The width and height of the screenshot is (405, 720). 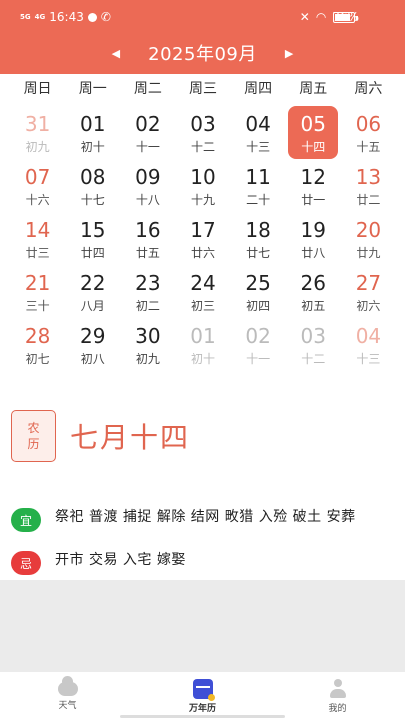 What do you see at coordinates (368, 283) in the screenshot?
I see `day-number: 27` at bounding box center [368, 283].